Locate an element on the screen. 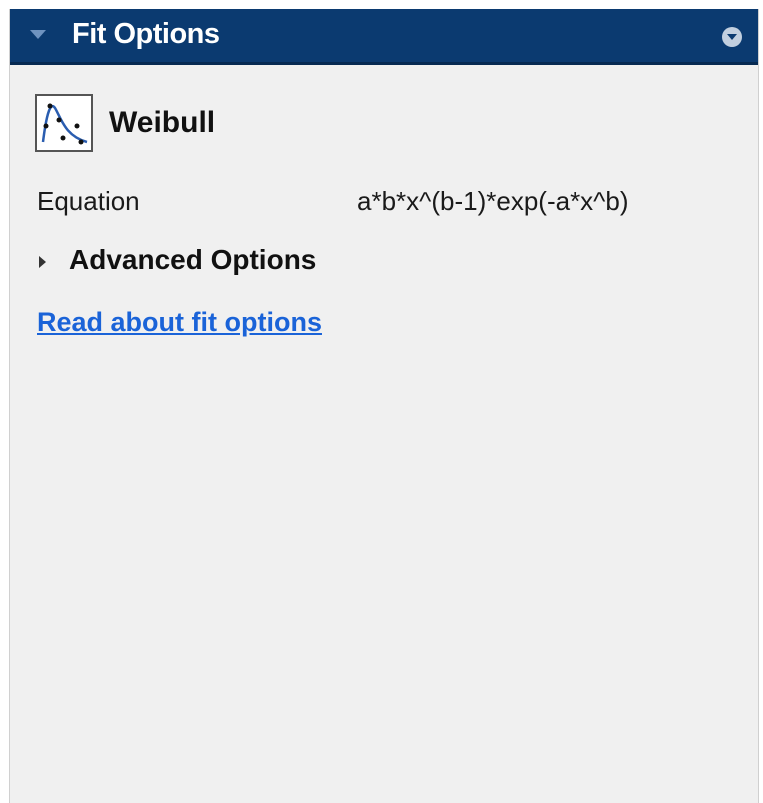 The height and width of the screenshot is (803, 763). panel-title-bar: Fit Options is located at coordinates (384, 37).